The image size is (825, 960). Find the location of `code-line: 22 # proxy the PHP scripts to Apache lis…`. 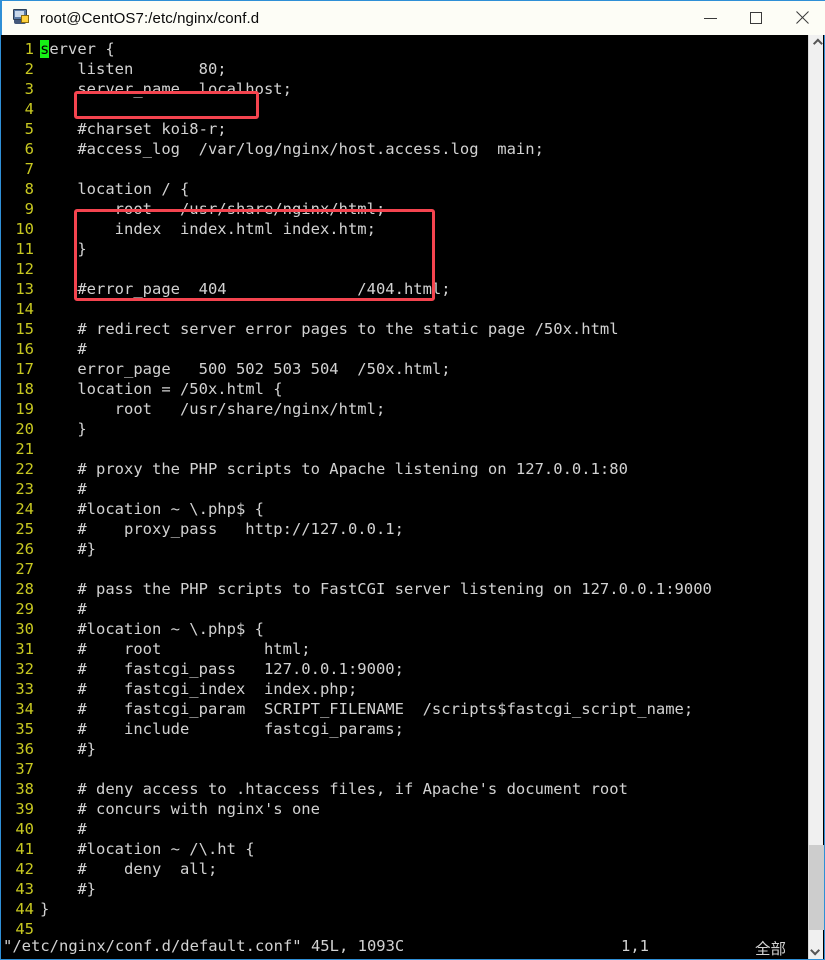

code-line: 22 # proxy the PHP scripts to Apache lis… is located at coordinates (357, 469).